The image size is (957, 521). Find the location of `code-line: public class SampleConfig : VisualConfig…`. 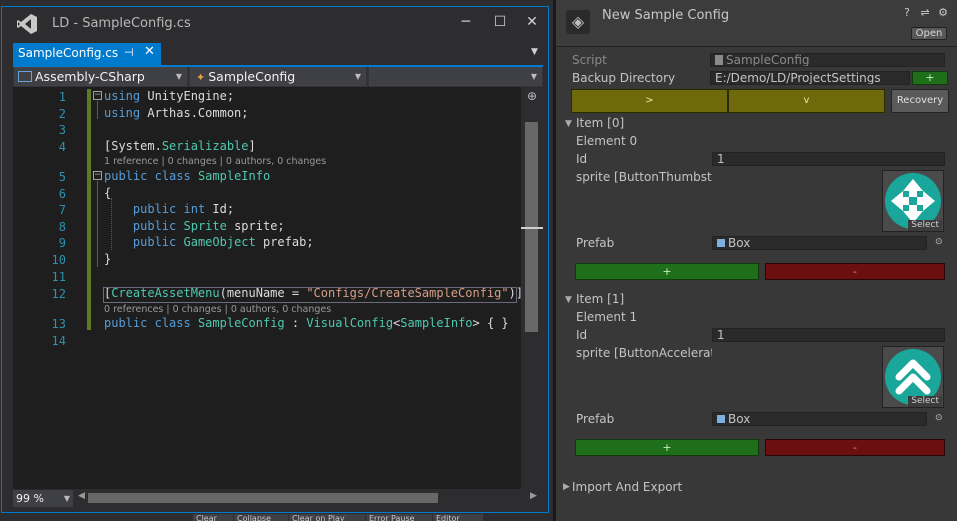

code-line: public class SampleConfig : VisualConfig… is located at coordinates (306, 323).